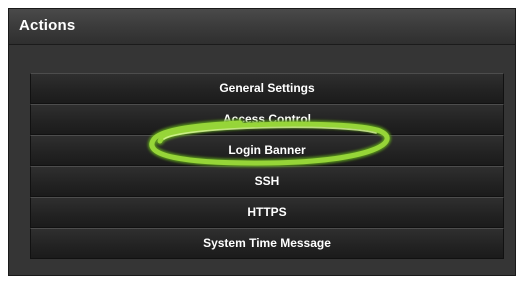 The height and width of the screenshot is (282, 522). What do you see at coordinates (267, 119) in the screenshot?
I see `menu-item-access-control: Access Control` at bounding box center [267, 119].